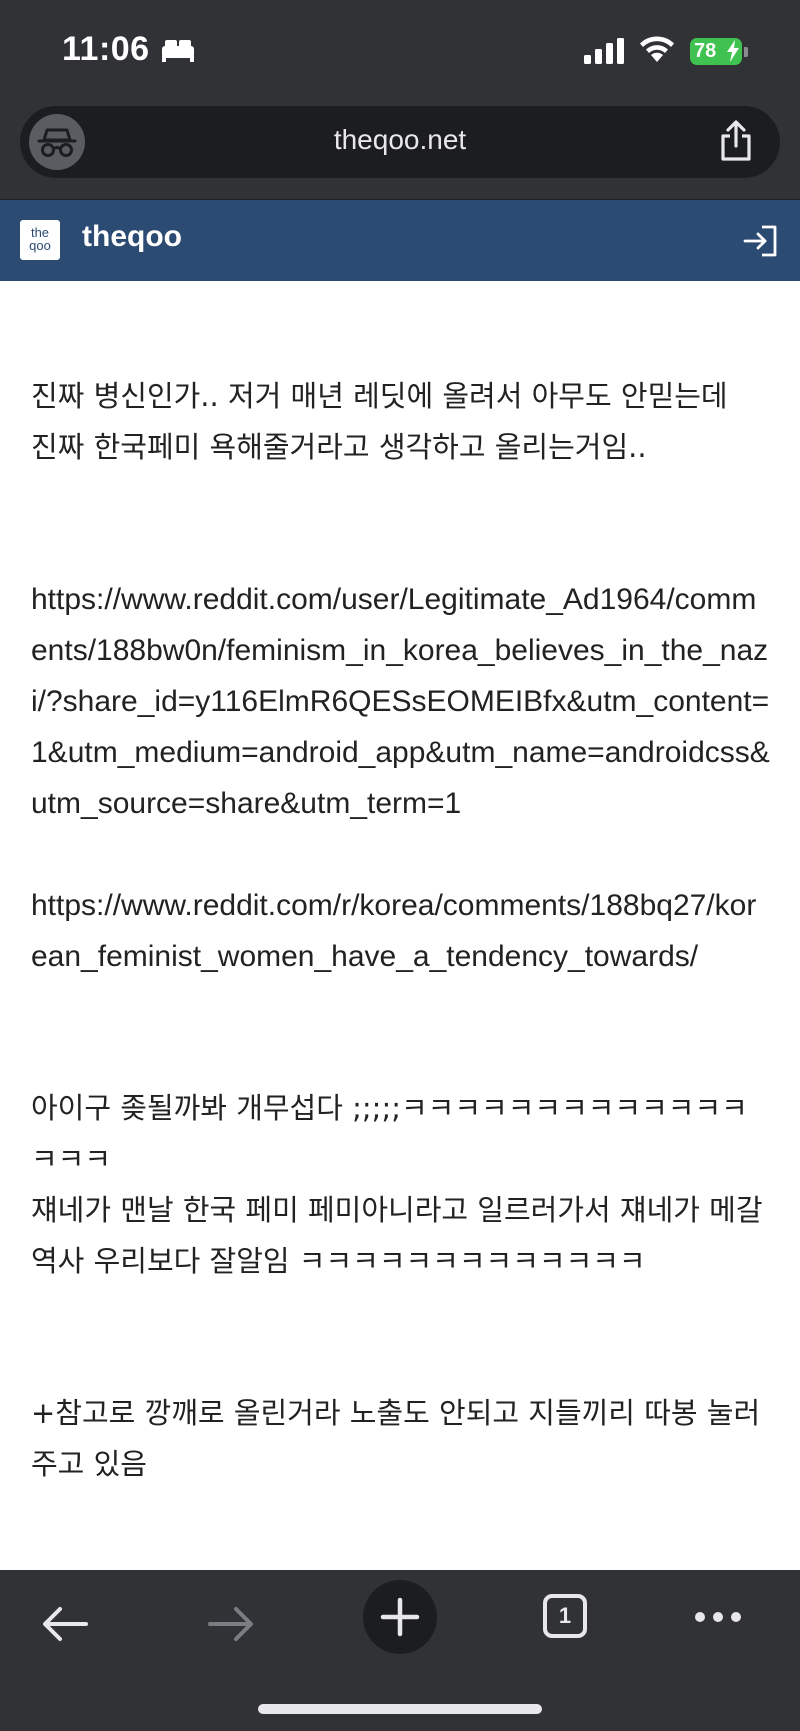 Image resolution: width=800 pixels, height=1731 pixels. Describe the element at coordinates (178, 51) in the screenshot. I see `bed-icon` at that location.